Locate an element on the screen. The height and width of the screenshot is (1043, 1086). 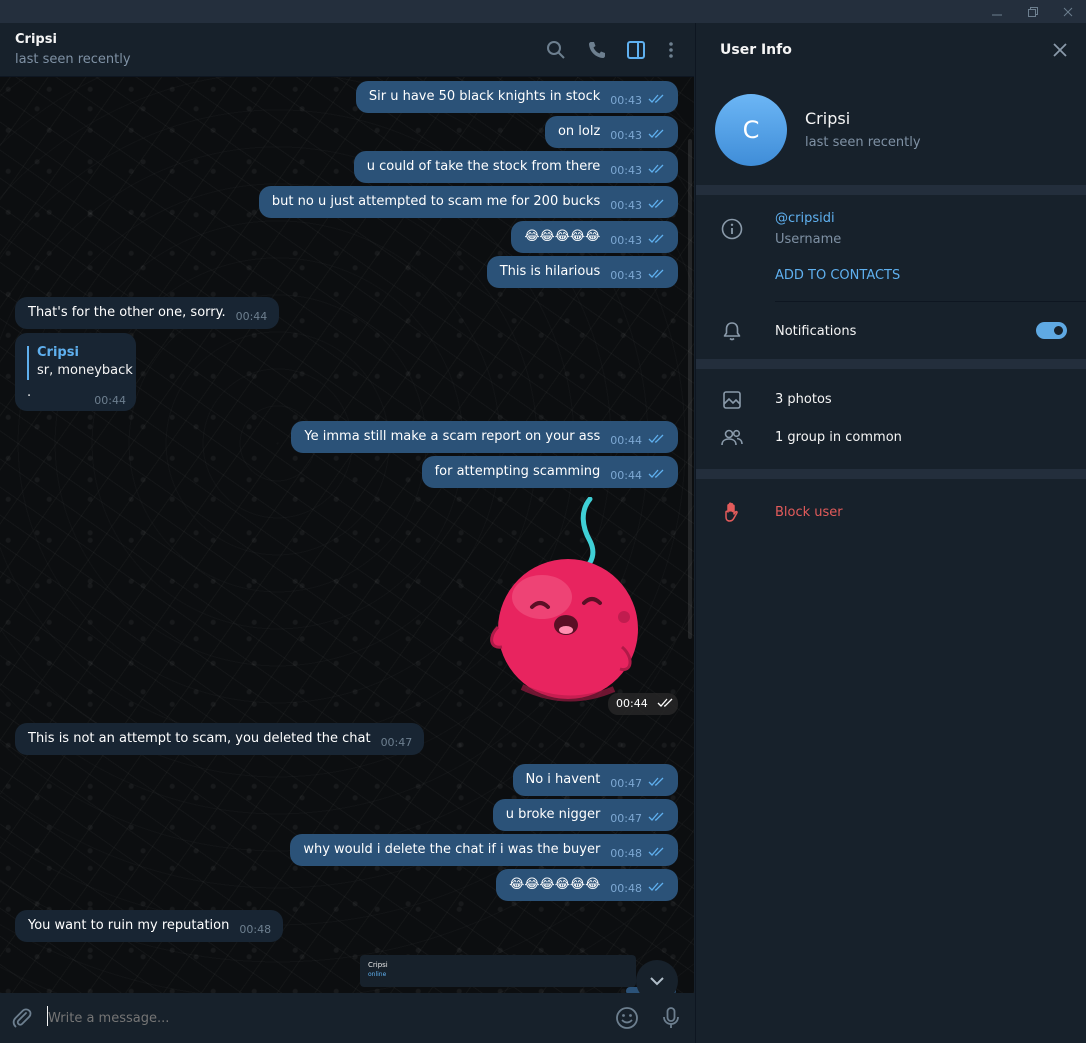
microphone-icon is located at coordinates (671, 1017).